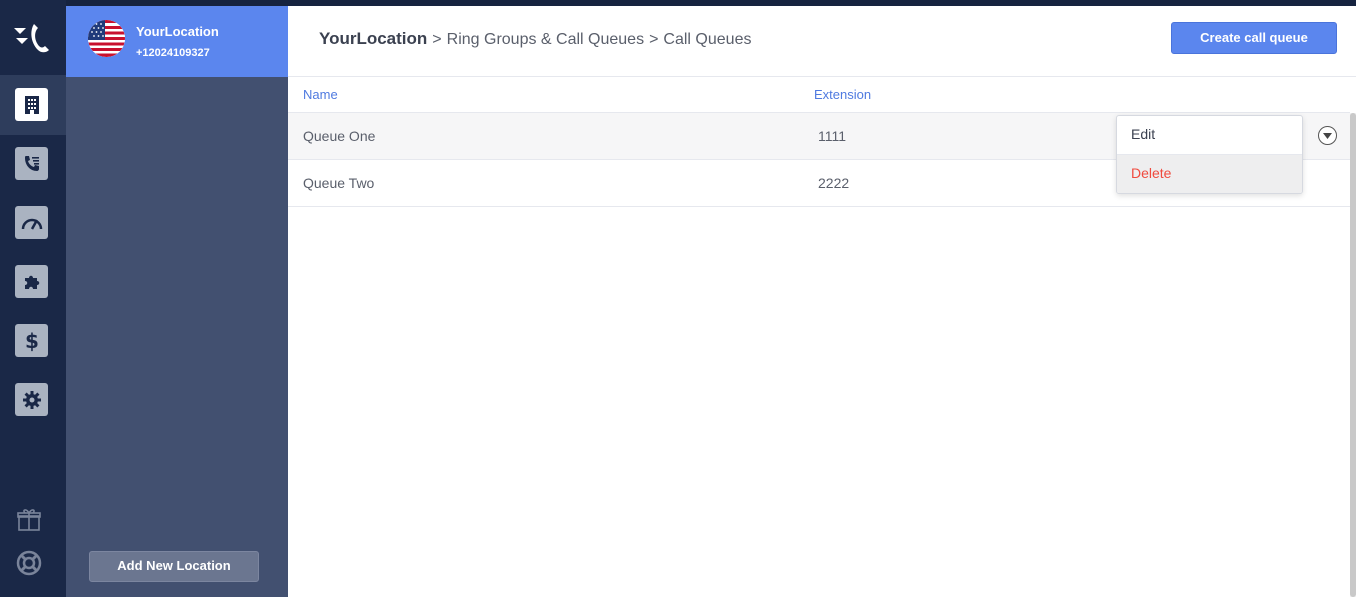  I want to click on location-card: YourLocation +12024109327, so click(177, 41).